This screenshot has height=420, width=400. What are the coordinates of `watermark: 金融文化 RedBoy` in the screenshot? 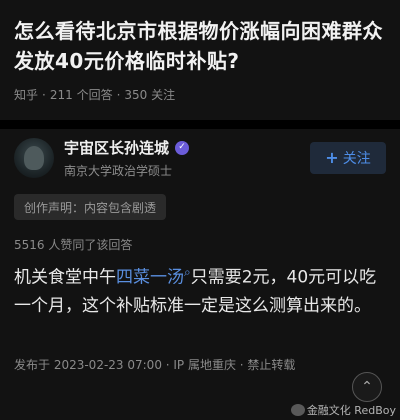 It's located at (343, 410).